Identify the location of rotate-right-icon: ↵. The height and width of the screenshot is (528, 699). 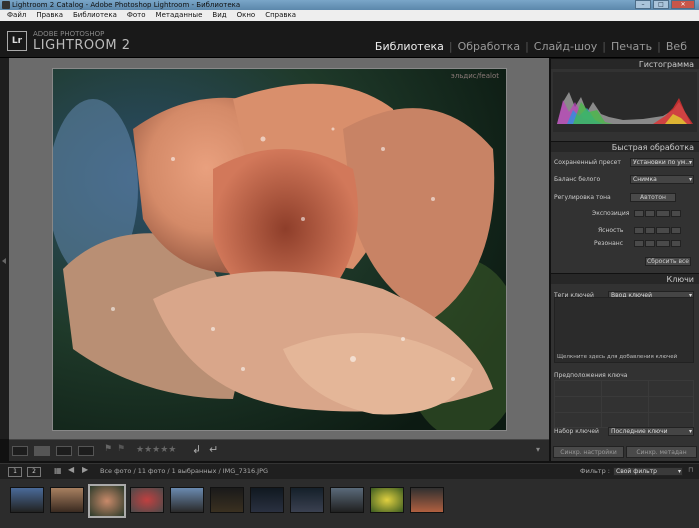
(213, 449).